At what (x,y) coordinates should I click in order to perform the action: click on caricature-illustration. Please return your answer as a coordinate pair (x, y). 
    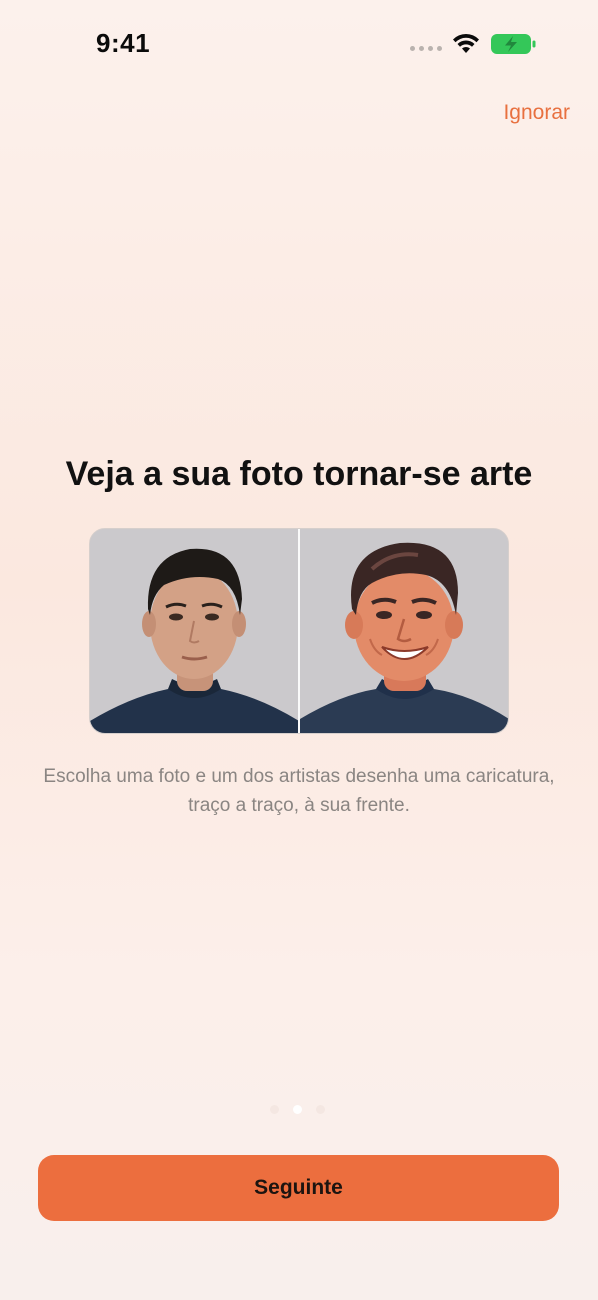
    Looking at the image, I should click on (404, 631).